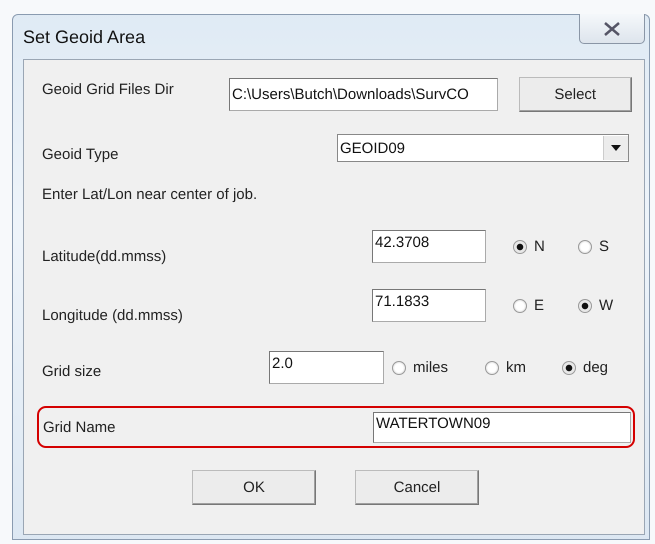  Describe the element at coordinates (81, 154) in the screenshot. I see `field-label: Geoid Type` at that location.